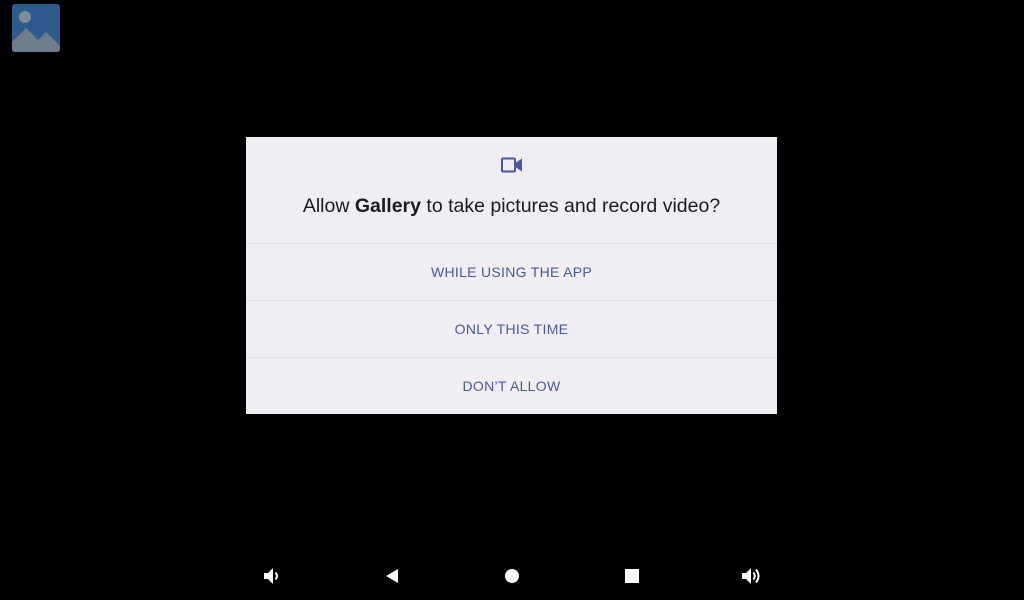 Image resolution: width=1024 pixels, height=600 pixels. I want to click on gallery-app-icon, so click(36, 28).